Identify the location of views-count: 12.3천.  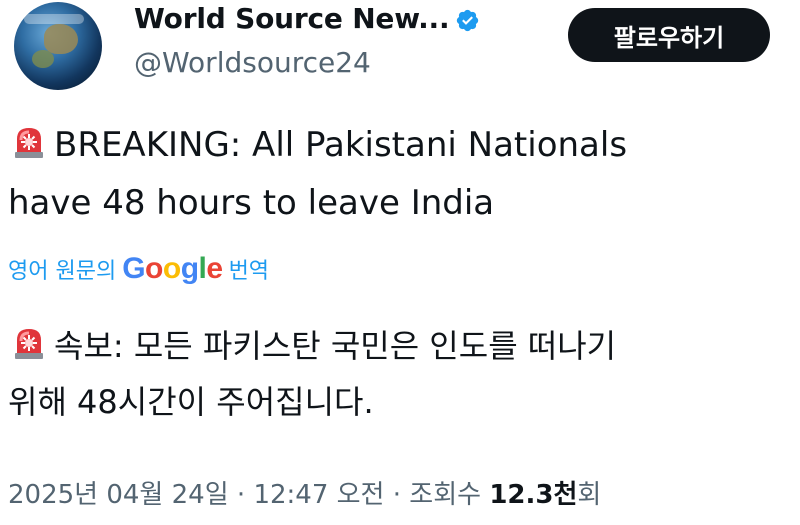
(533, 495).